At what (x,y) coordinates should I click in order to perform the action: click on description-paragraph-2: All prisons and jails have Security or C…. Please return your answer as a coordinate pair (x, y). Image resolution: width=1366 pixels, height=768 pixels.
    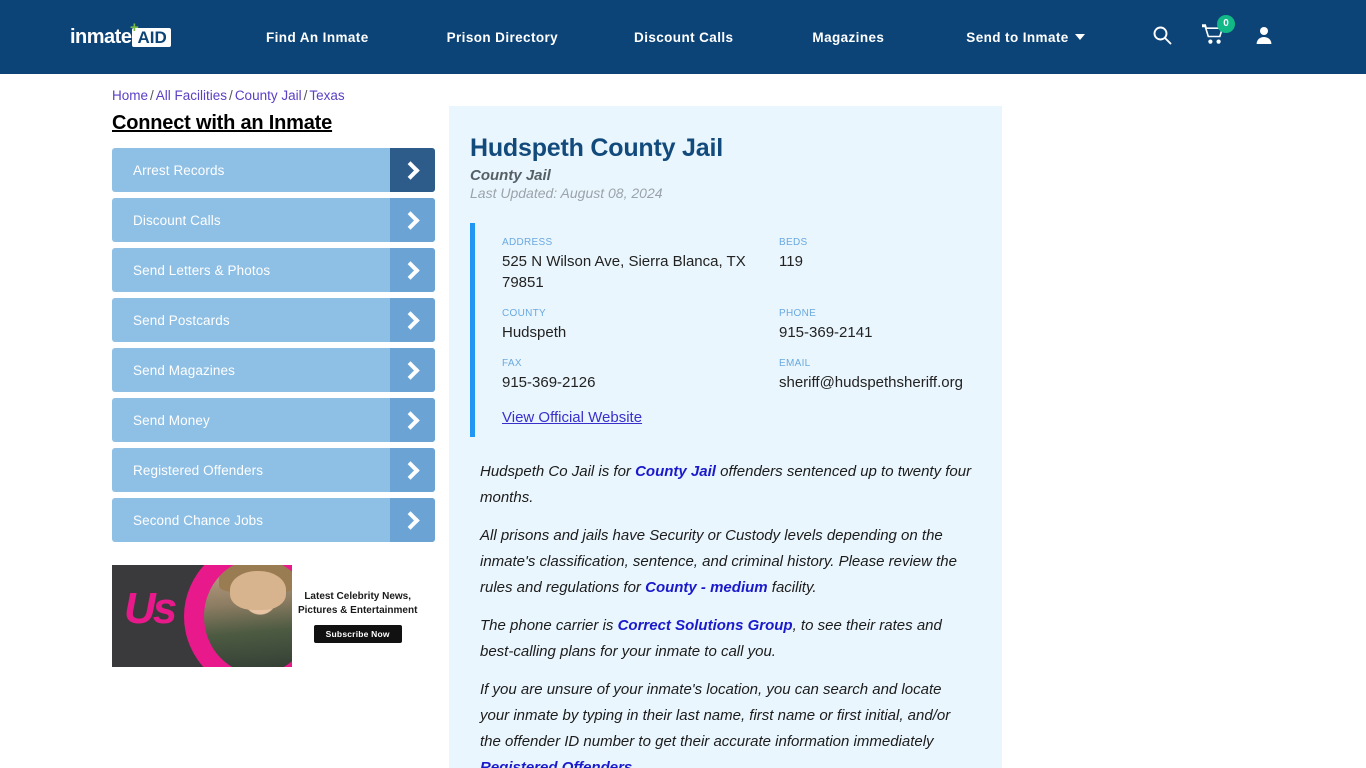
    Looking at the image, I should click on (726, 562).